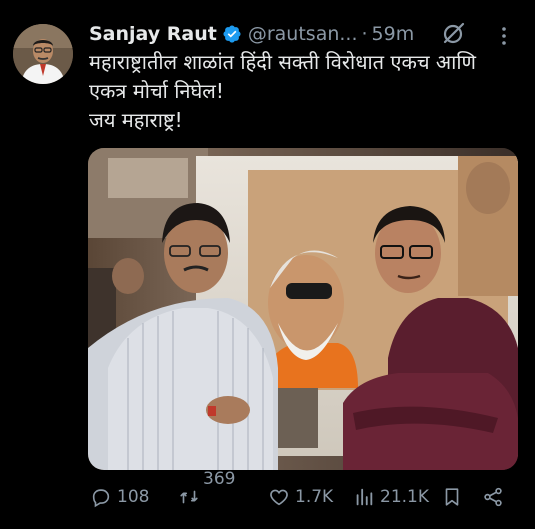 The height and width of the screenshot is (529, 535). I want to click on reply-count: 108, so click(133, 497).